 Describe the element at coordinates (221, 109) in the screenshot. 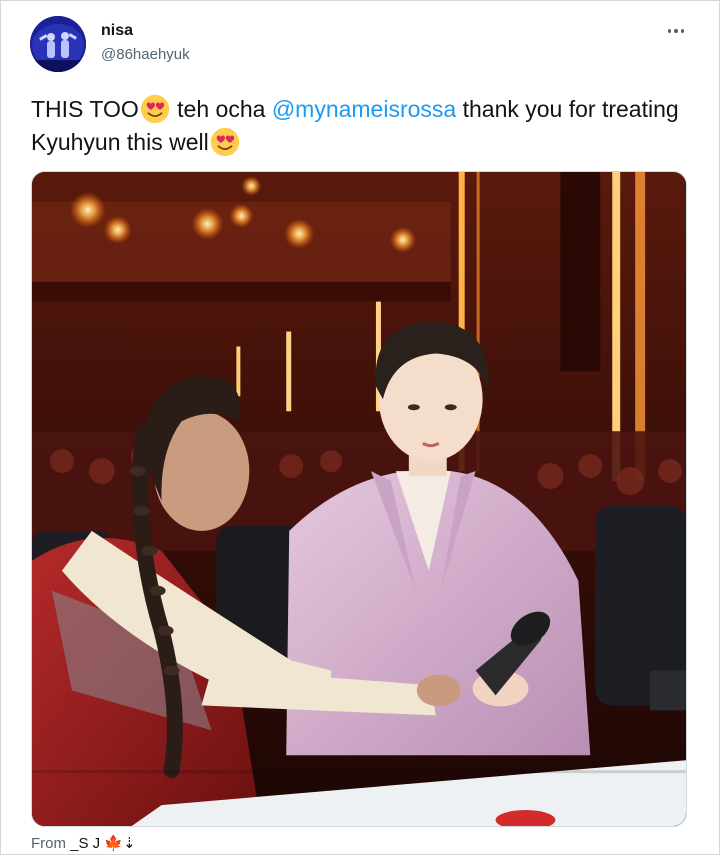

I see `tweet-text-part2: teh ocha` at that location.